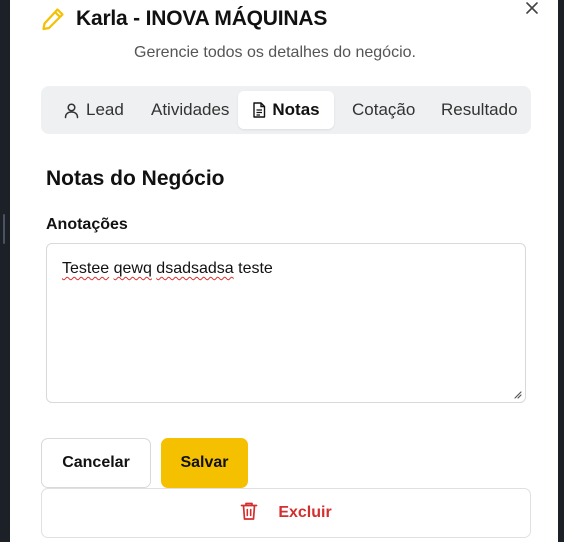  Describe the element at coordinates (275, 52) in the screenshot. I see `dialog-subtitle-text: Gerencie todos os detalhes do negócio.` at that location.